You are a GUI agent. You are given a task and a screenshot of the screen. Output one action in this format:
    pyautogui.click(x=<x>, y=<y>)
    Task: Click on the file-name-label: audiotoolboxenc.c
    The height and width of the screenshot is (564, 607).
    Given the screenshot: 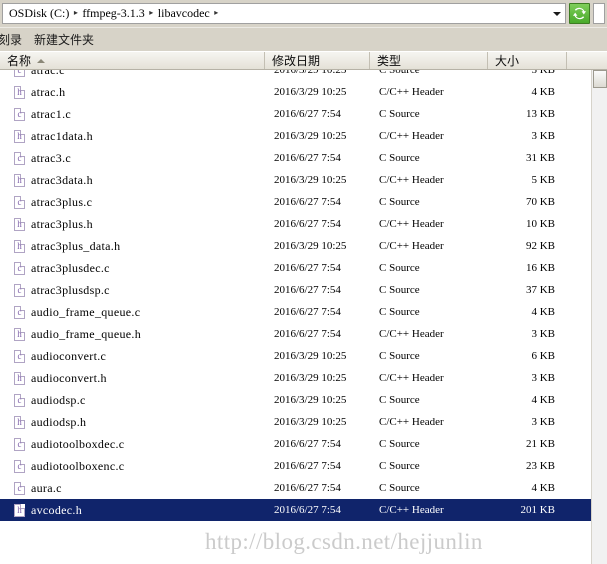 What is the action you would take?
    pyautogui.click(x=78, y=466)
    